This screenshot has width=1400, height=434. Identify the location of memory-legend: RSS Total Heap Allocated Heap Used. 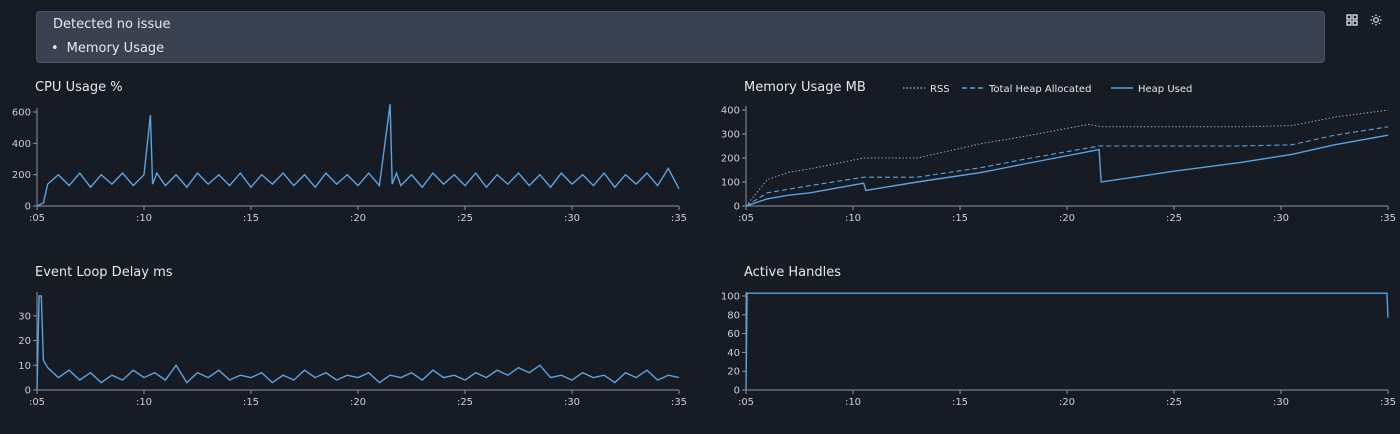
(1047, 89).